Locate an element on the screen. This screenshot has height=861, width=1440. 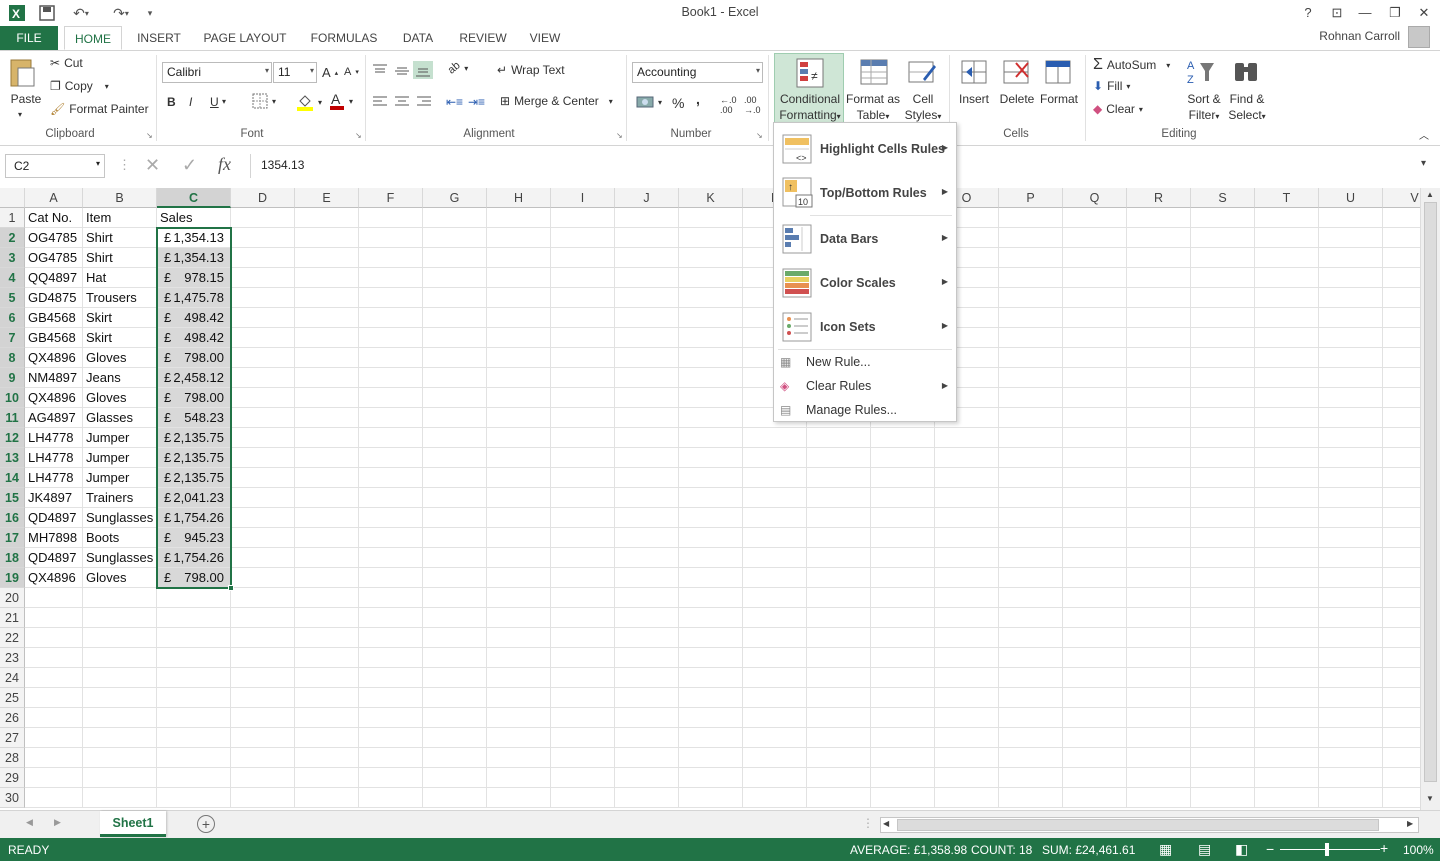
format-button: Format is located at coordinates (1059, 99).